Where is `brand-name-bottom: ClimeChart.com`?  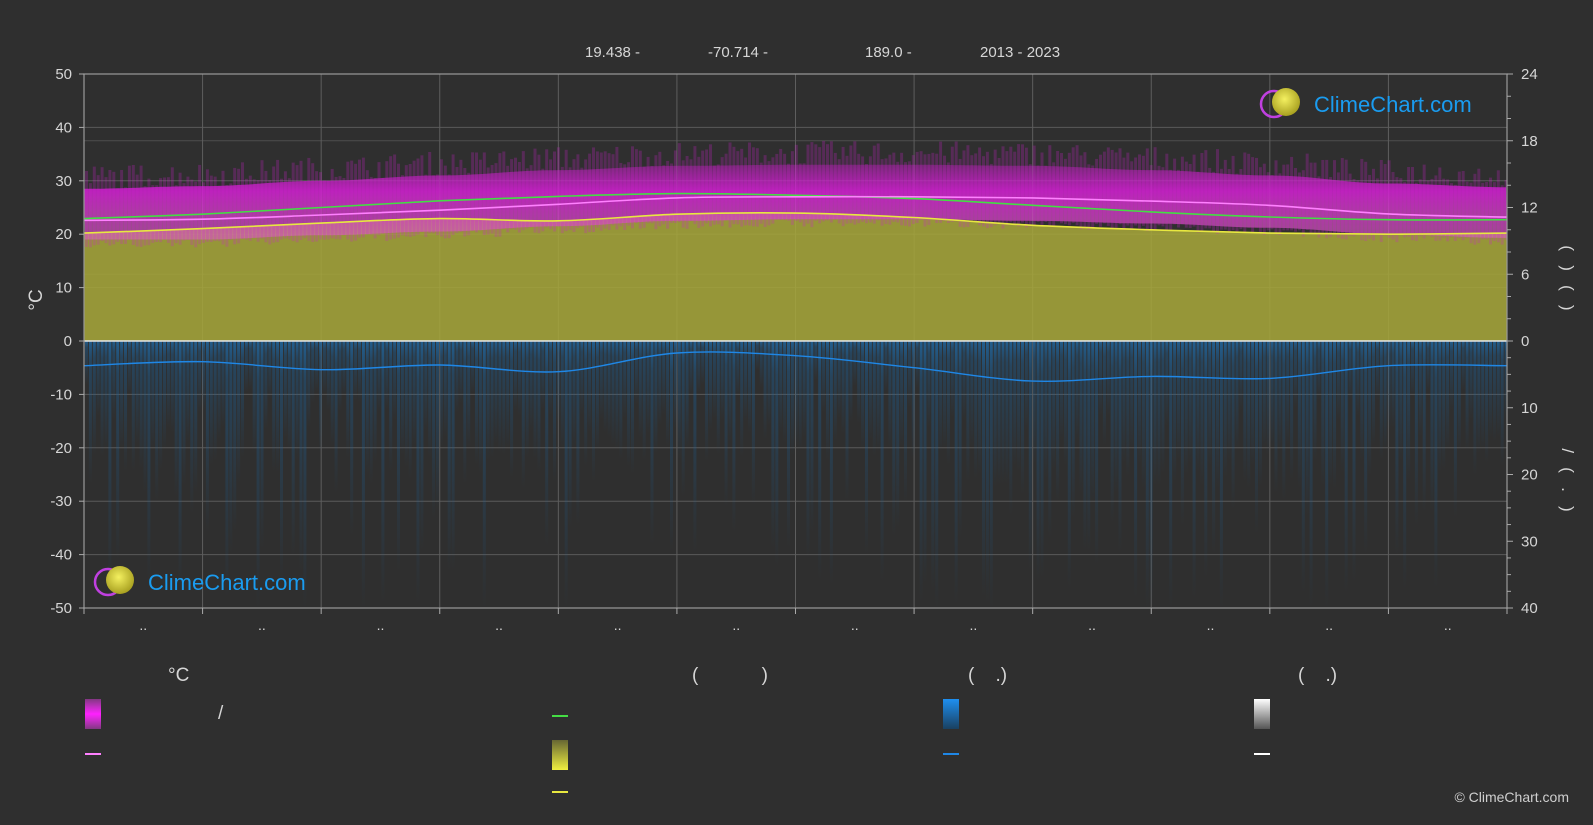
brand-name-bottom: ClimeChart.com is located at coordinates (227, 582).